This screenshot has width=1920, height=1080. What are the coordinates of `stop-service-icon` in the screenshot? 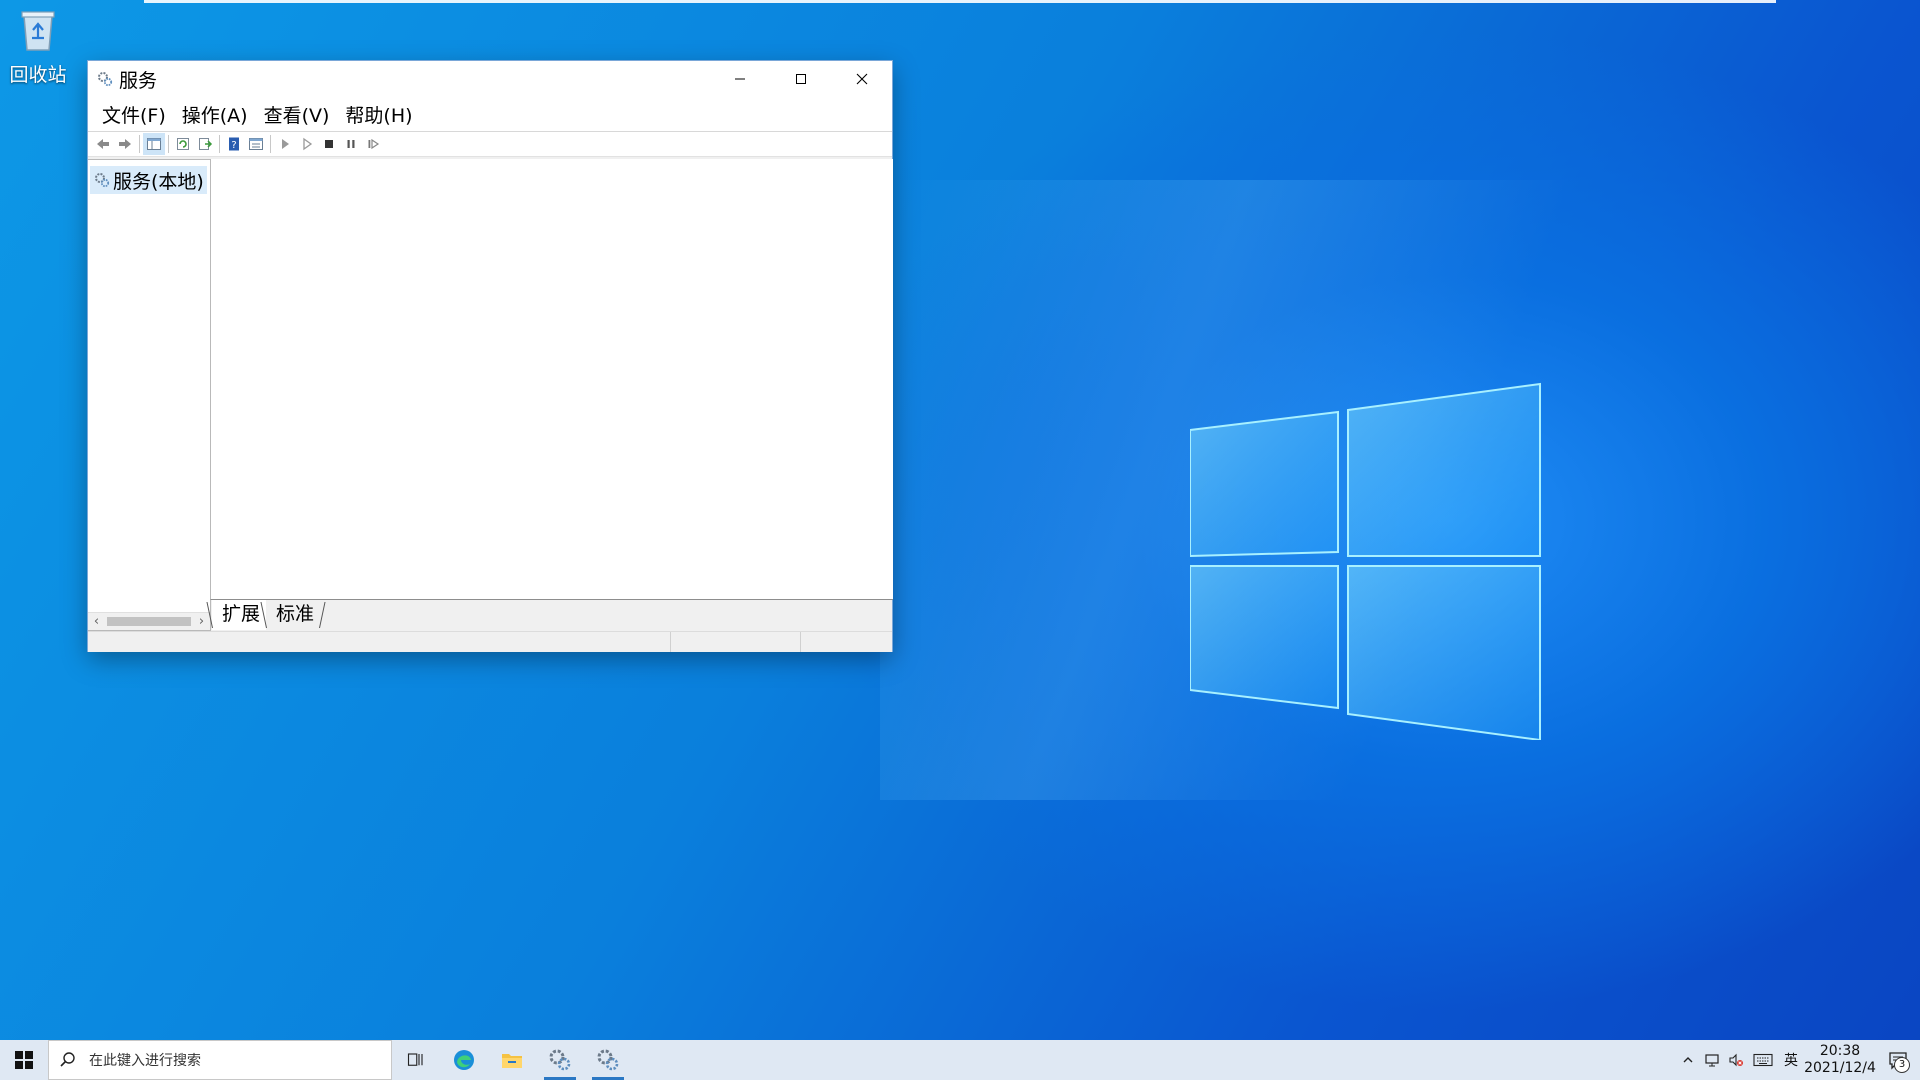 It's located at (329, 144).